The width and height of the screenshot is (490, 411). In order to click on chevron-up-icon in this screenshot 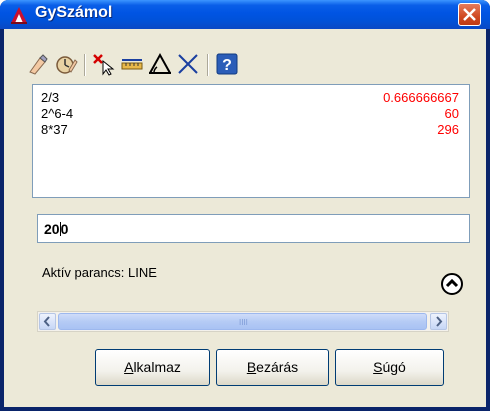, I will do `click(452, 283)`.